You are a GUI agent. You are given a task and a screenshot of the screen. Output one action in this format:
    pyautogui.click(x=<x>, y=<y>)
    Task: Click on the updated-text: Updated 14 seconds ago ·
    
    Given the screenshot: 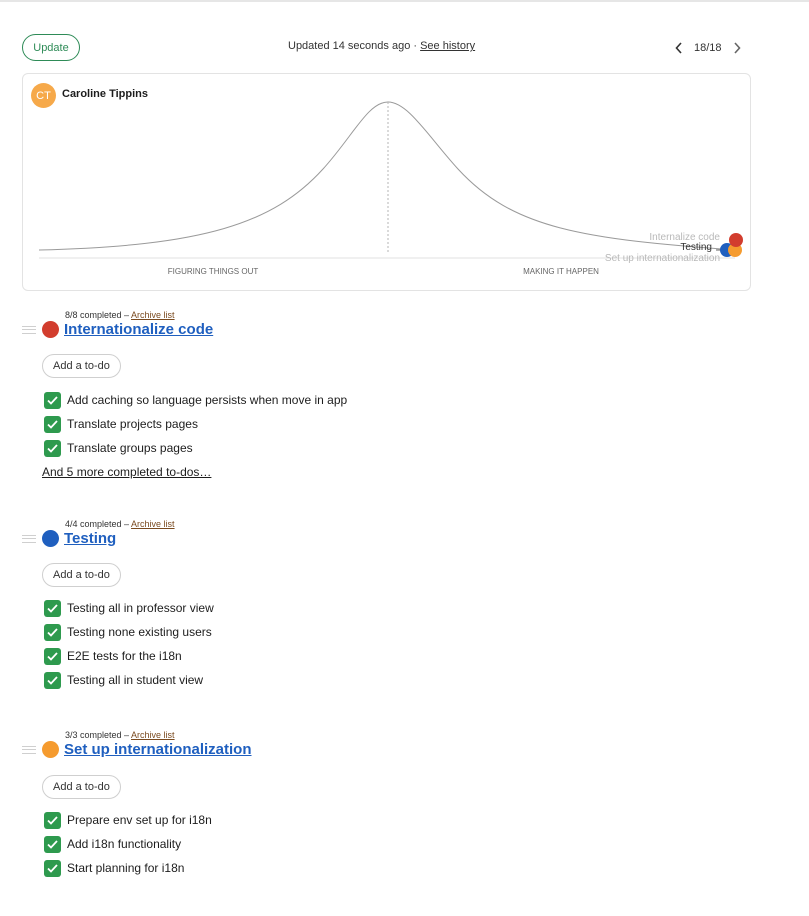 What is the action you would take?
    pyautogui.click(x=354, y=46)
    